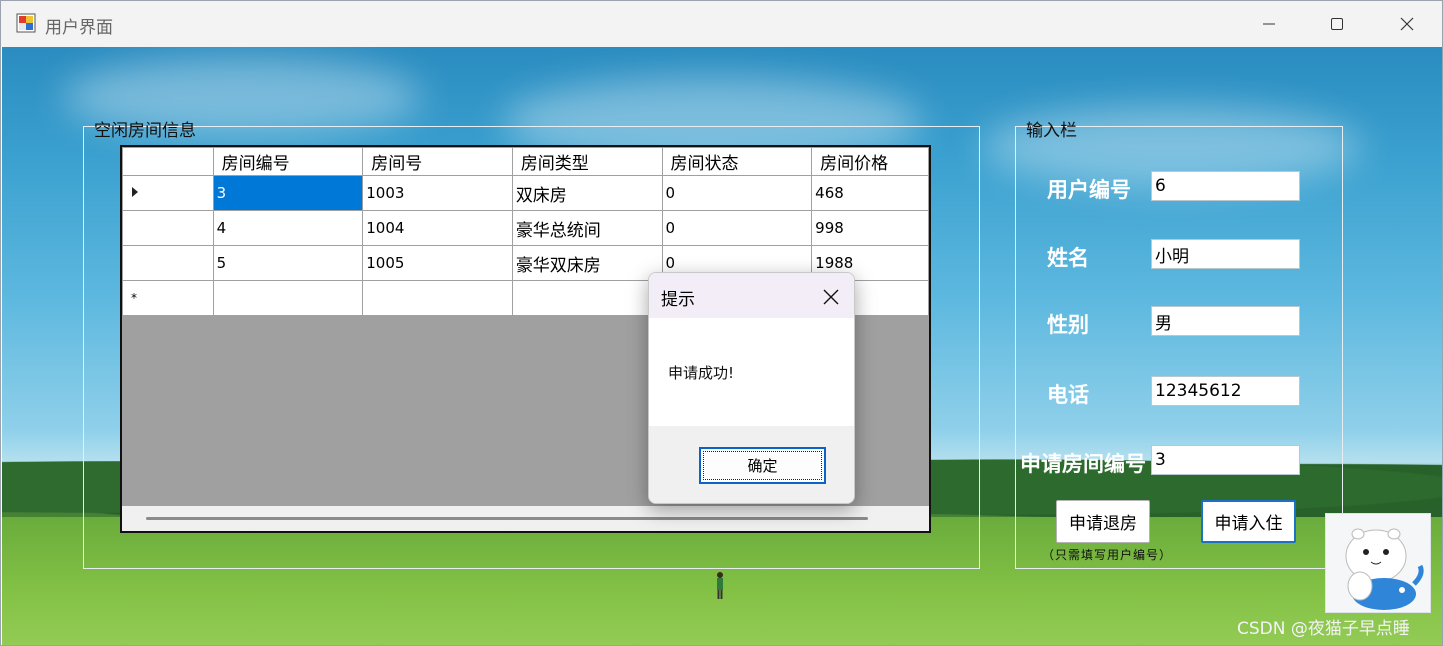 This screenshot has width=1443, height=646. I want to click on table-cell: 双床房, so click(587, 193).